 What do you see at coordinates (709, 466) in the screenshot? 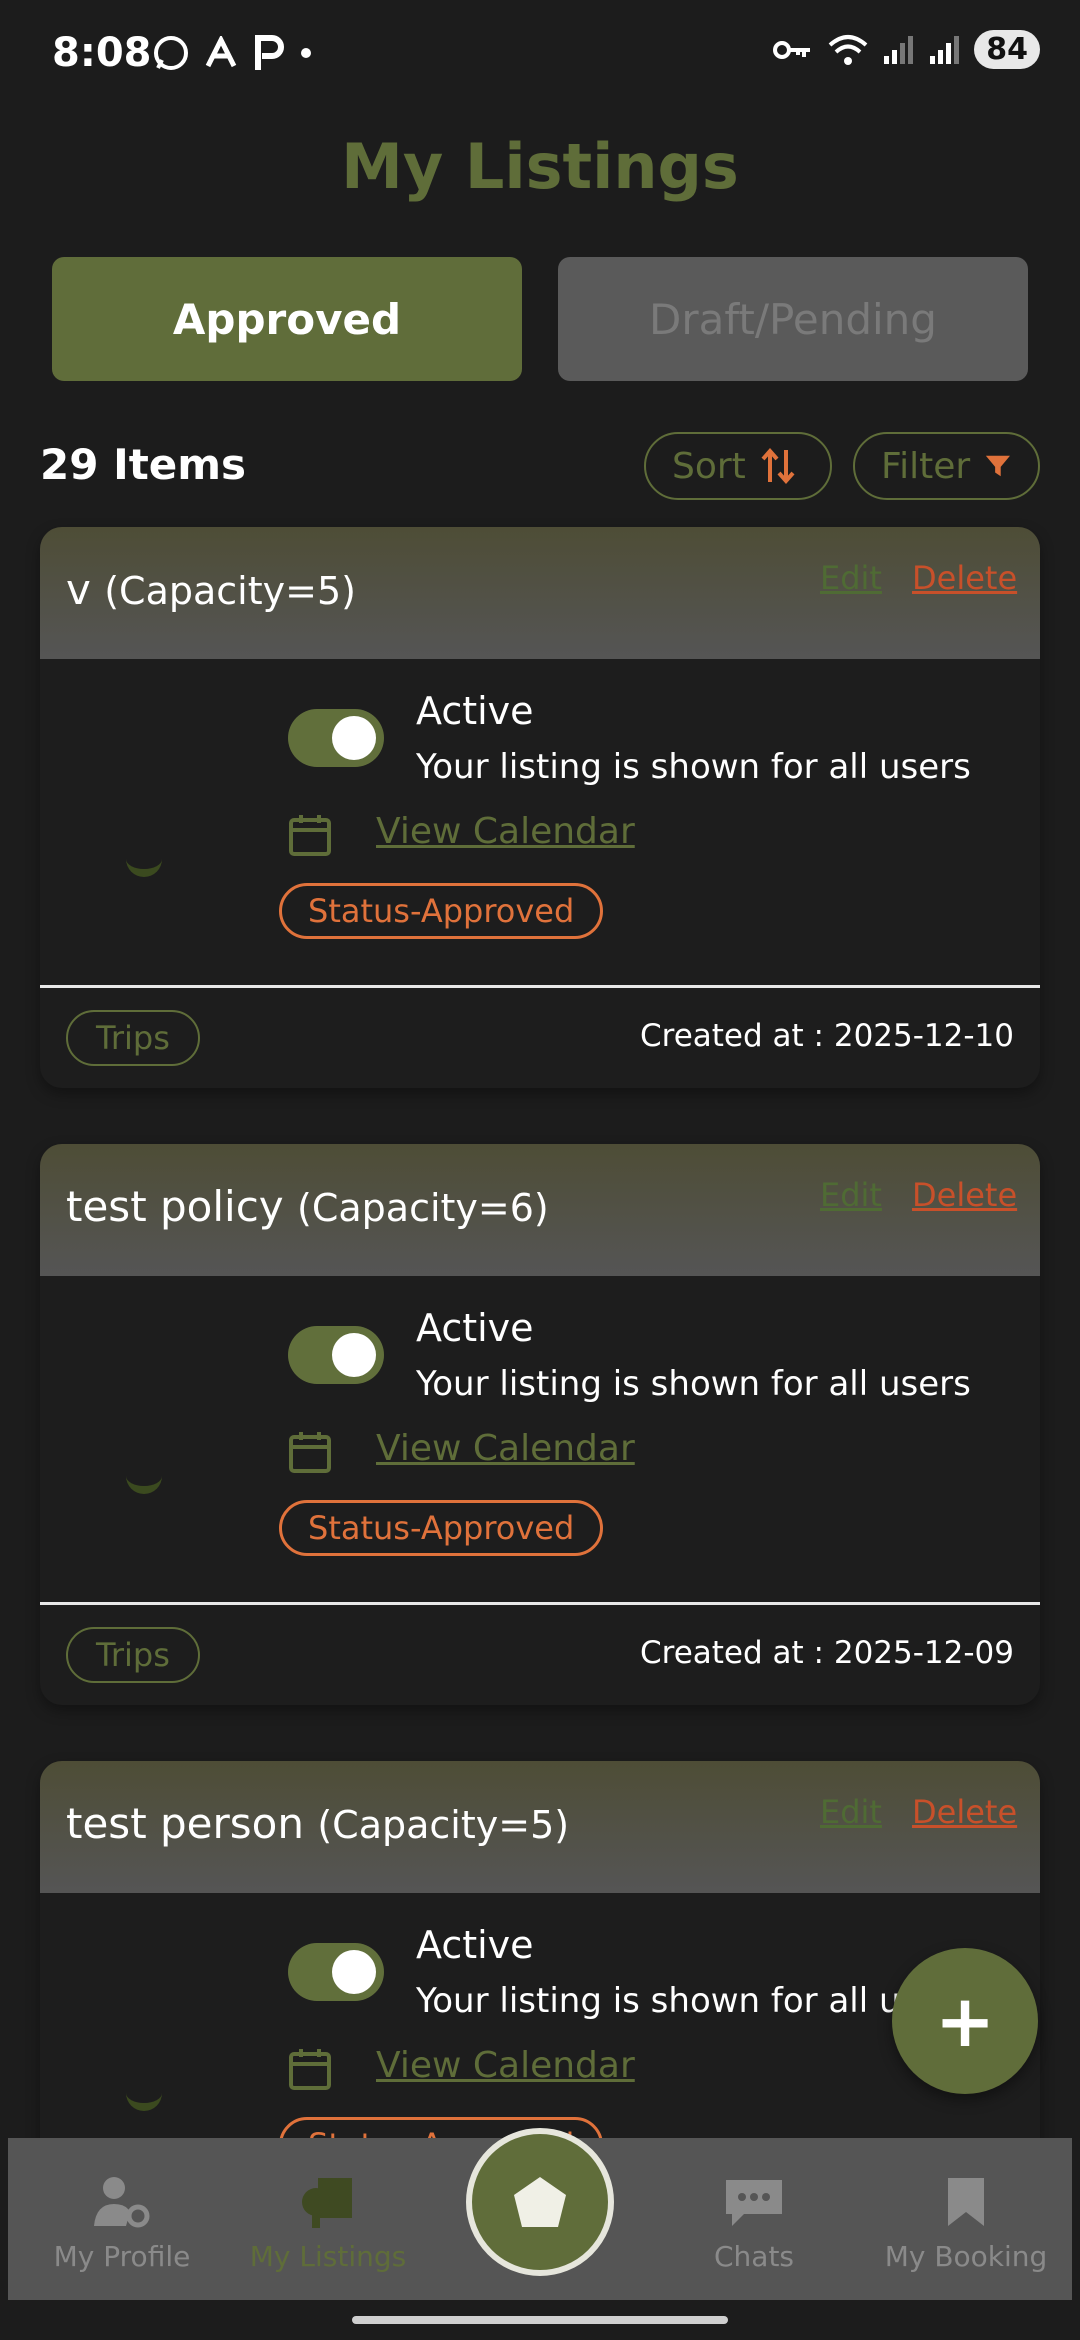
I see `sort-label: Sort` at bounding box center [709, 466].